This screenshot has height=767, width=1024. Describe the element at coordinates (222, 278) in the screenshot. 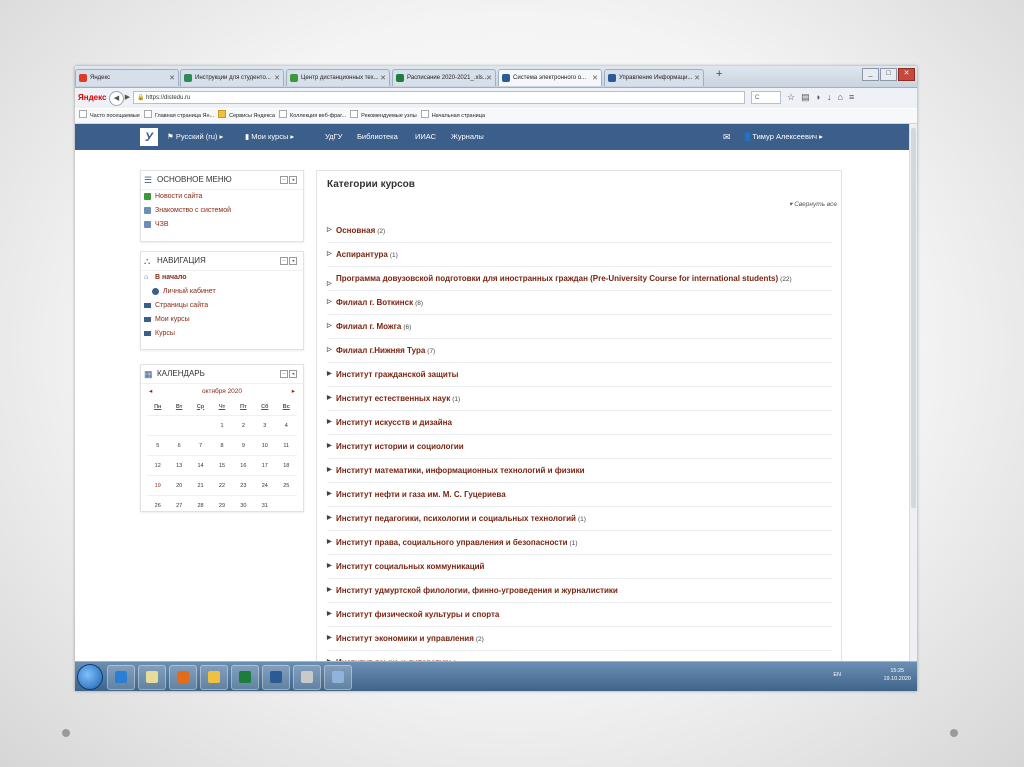

I see `navigation-item: ⌂ В начало` at that location.